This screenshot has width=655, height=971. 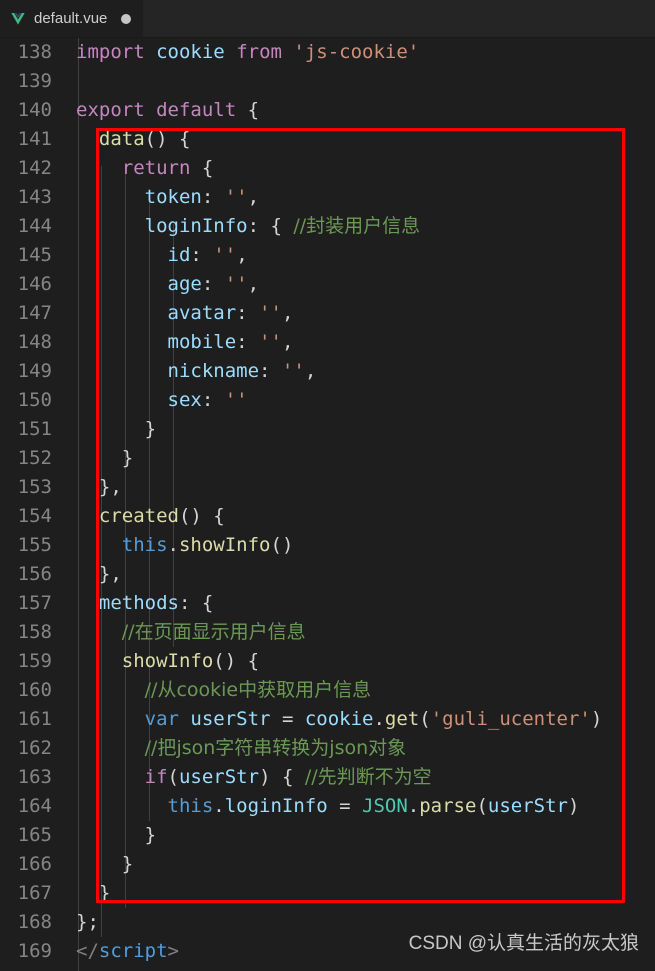 I want to click on token-var: methods, so click(x=138, y=603).